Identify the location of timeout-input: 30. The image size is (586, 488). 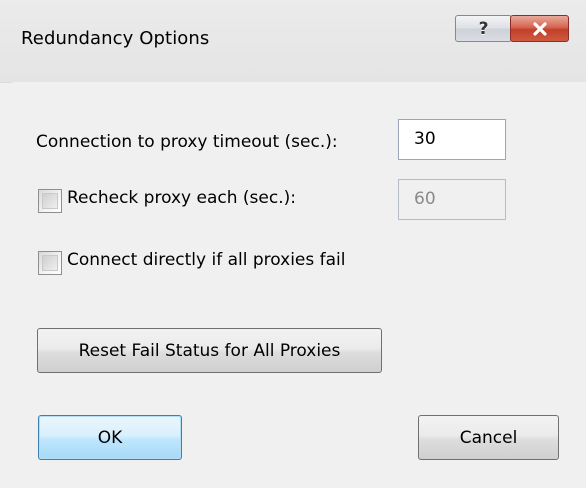
(452, 139).